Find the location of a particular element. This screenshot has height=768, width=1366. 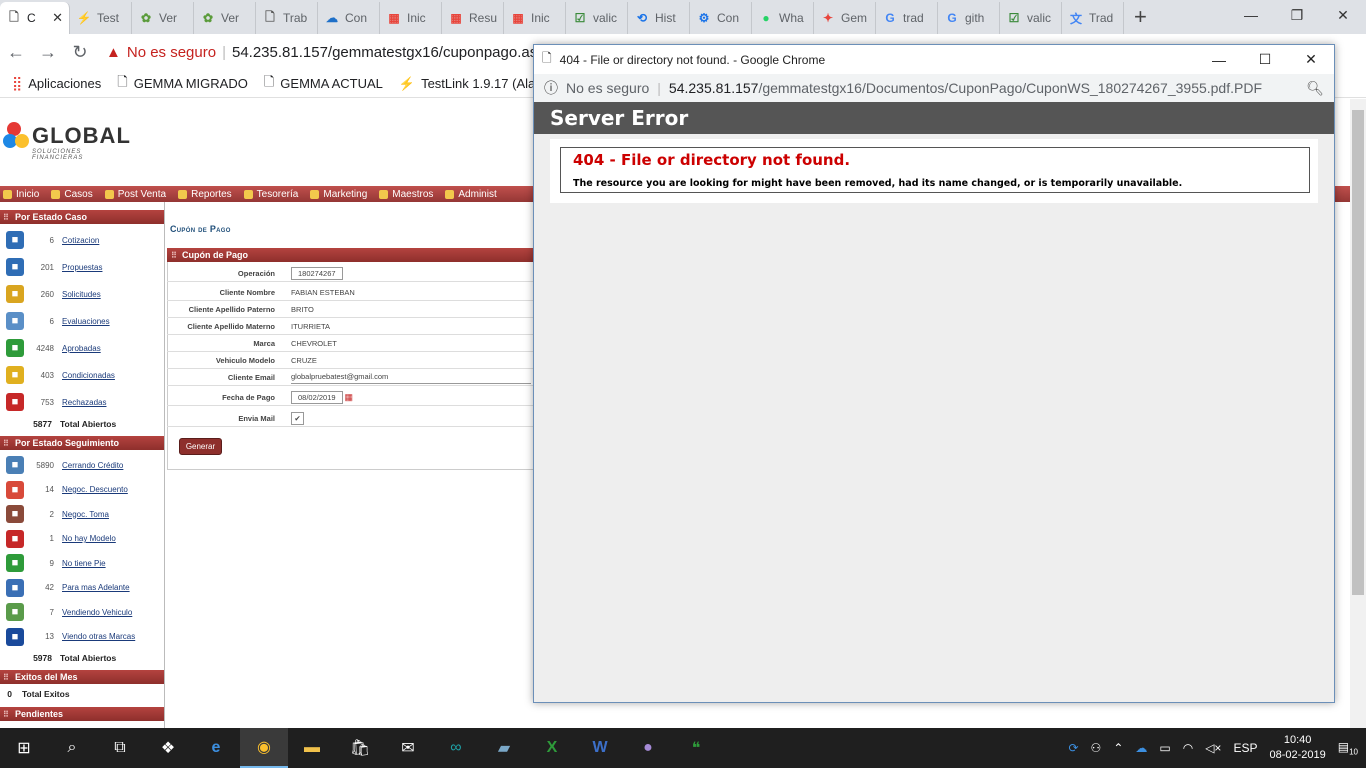

bookmark-testlink: ⚡ TestLink 1.9.17 (Alan is located at coordinates (471, 84).